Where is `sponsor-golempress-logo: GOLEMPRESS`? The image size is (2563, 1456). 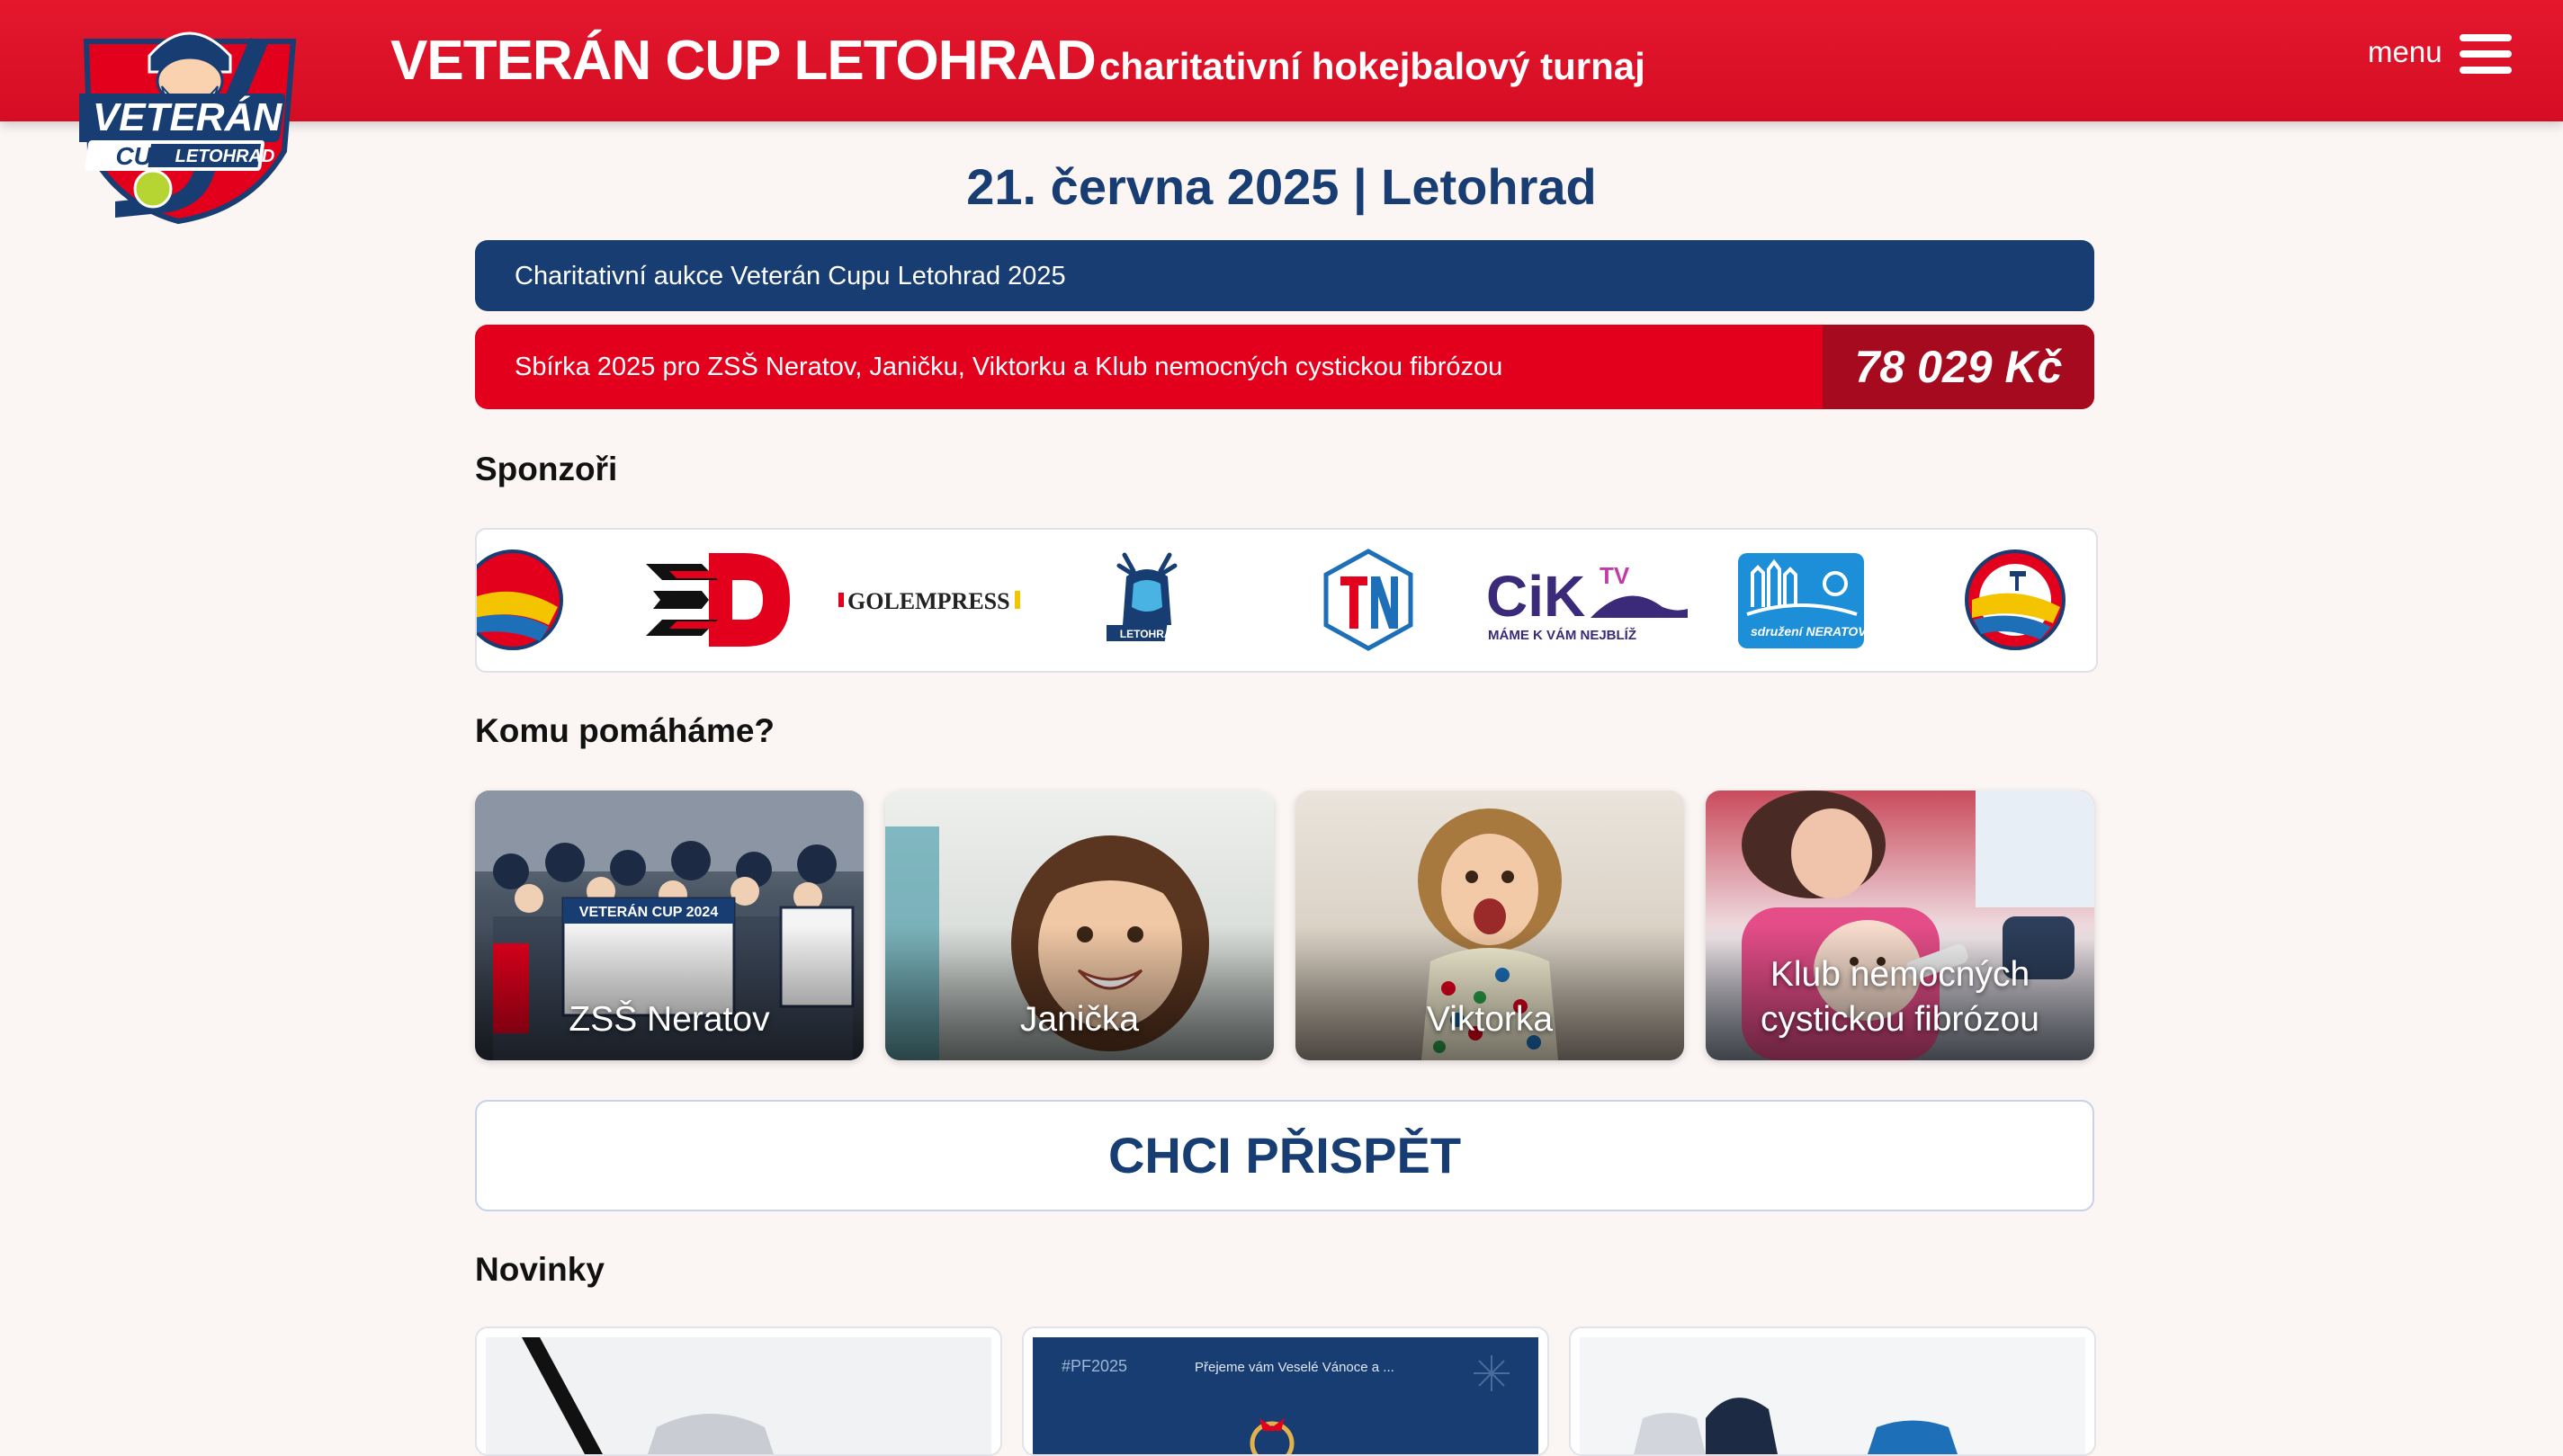
sponsor-golempress-logo: GOLEMPRESS is located at coordinates (938, 600).